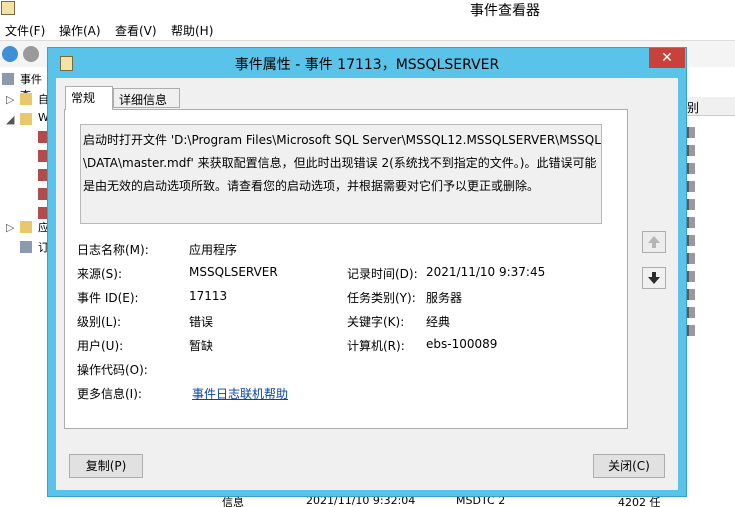 Image resolution: width=735 pixels, height=507 pixels. Describe the element at coordinates (462, 344) in the screenshot. I see `computer-value: ebs-100089` at that location.